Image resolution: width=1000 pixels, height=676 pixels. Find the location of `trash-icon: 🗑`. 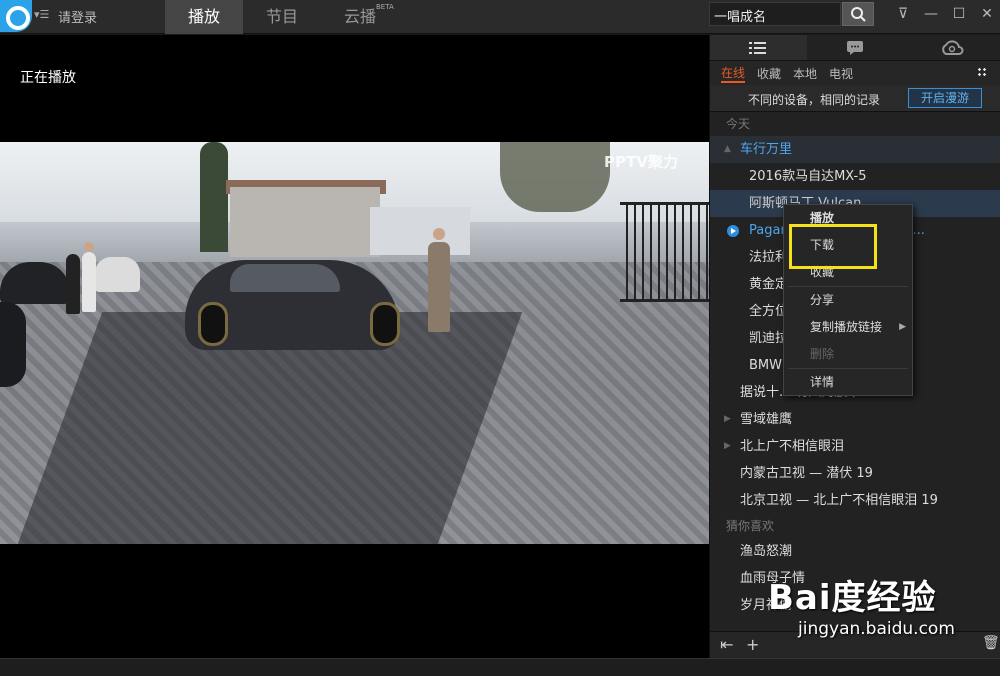

trash-icon: 🗑 is located at coordinates (991, 643).